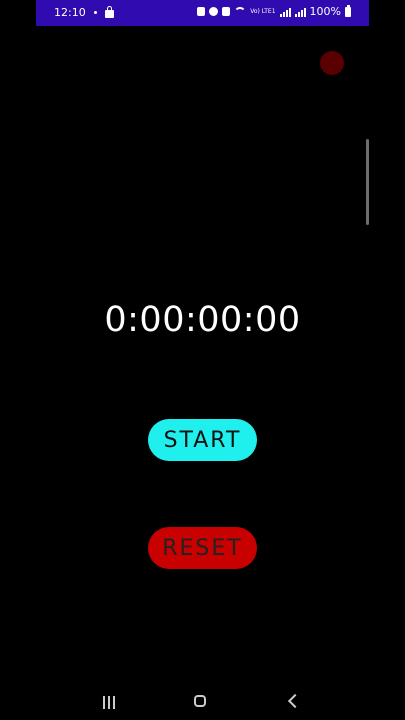 This screenshot has height=720, width=405. Describe the element at coordinates (109, 702) in the screenshot. I see `recents-icon` at that location.